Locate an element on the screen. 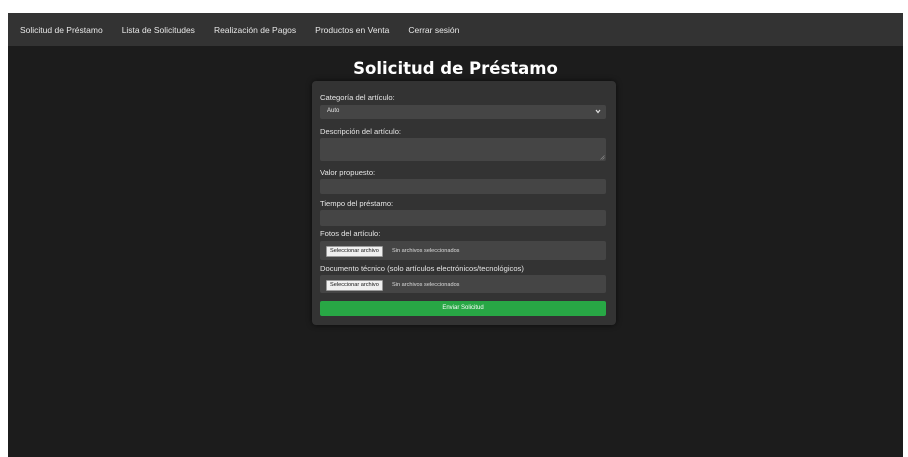  page-title: Solicitud de Préstamo is located at coordinates (455, 68).